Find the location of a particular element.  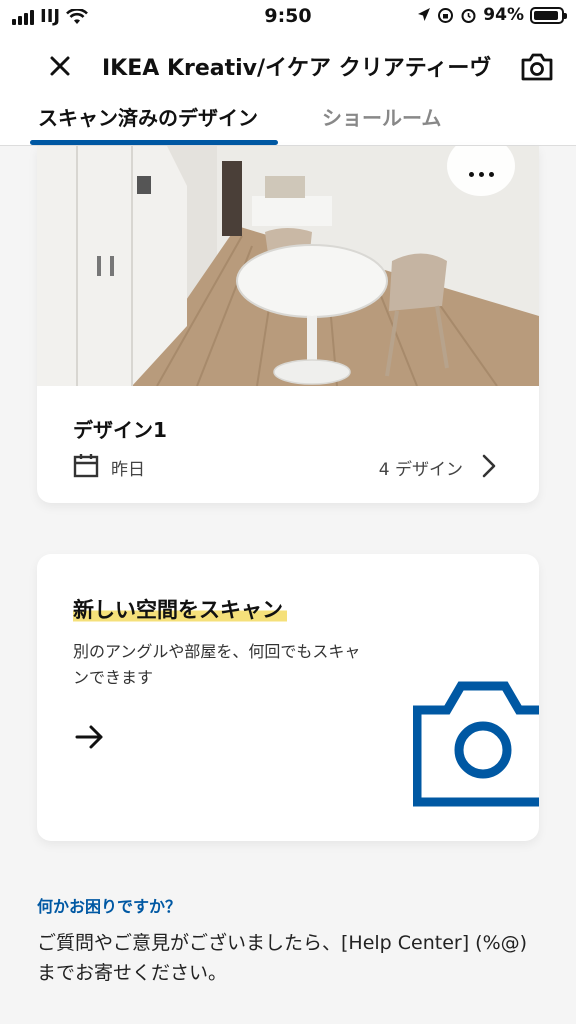

arrow-right-icon is located at coordinates (90, 737).